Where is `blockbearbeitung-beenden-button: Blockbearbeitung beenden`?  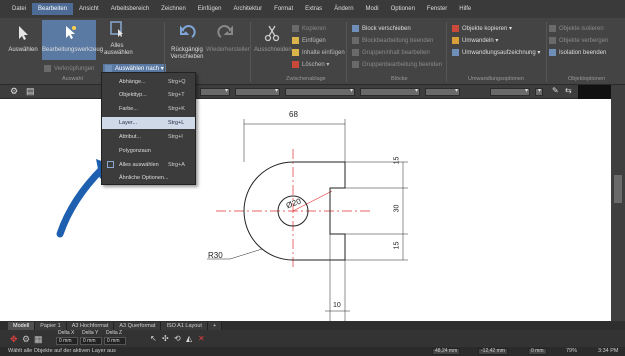 blockbearbeitung-beenden-button: Blockbearbeitung beenden is located at coordinates (392, 40).